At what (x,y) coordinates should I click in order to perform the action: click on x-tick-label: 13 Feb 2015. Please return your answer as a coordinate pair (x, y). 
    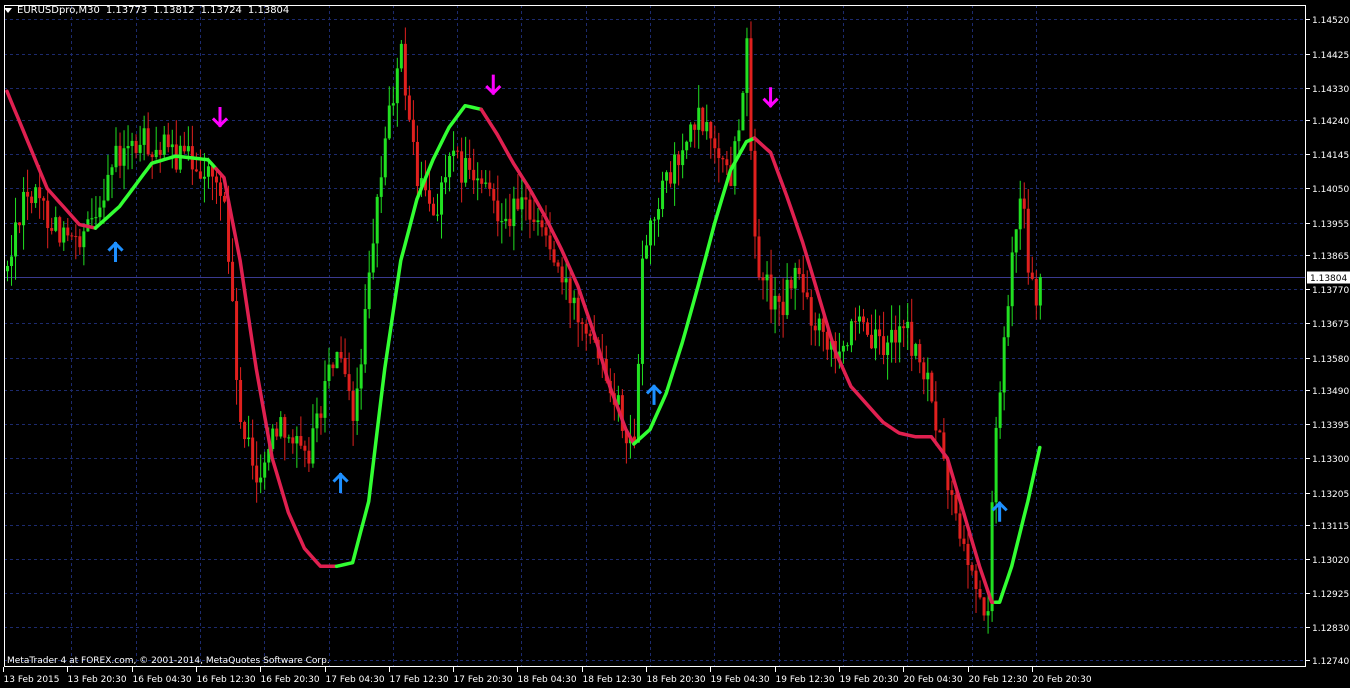
    Looking at the image, I should click on (32, 680).